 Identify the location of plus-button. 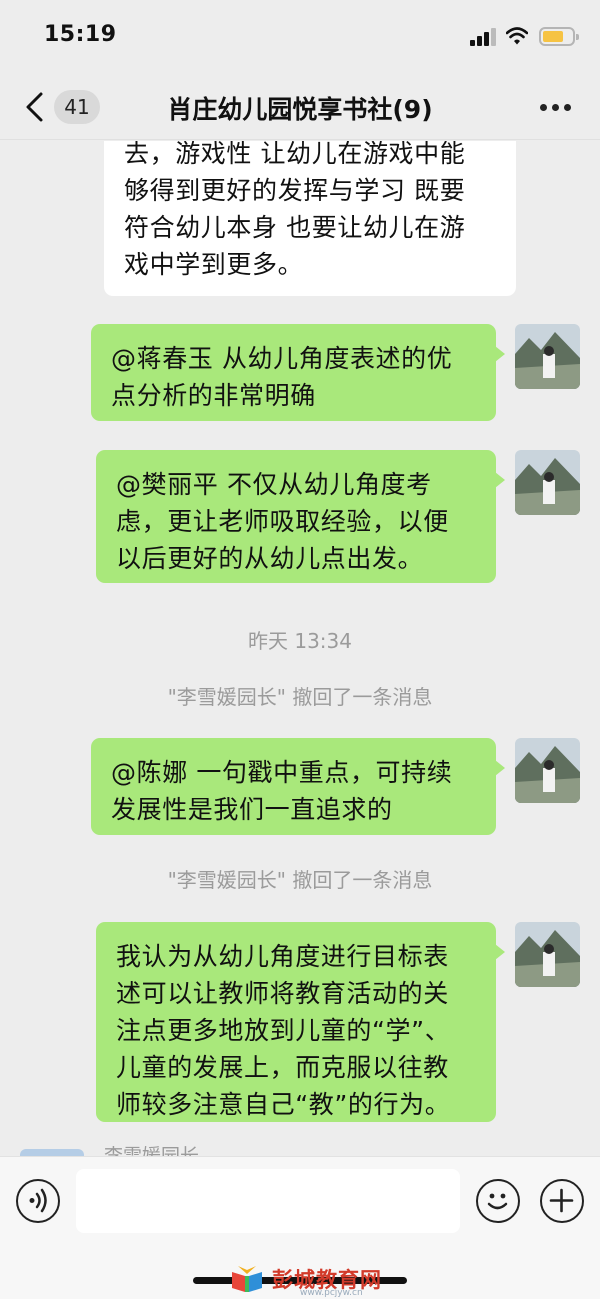
(562, 1201).